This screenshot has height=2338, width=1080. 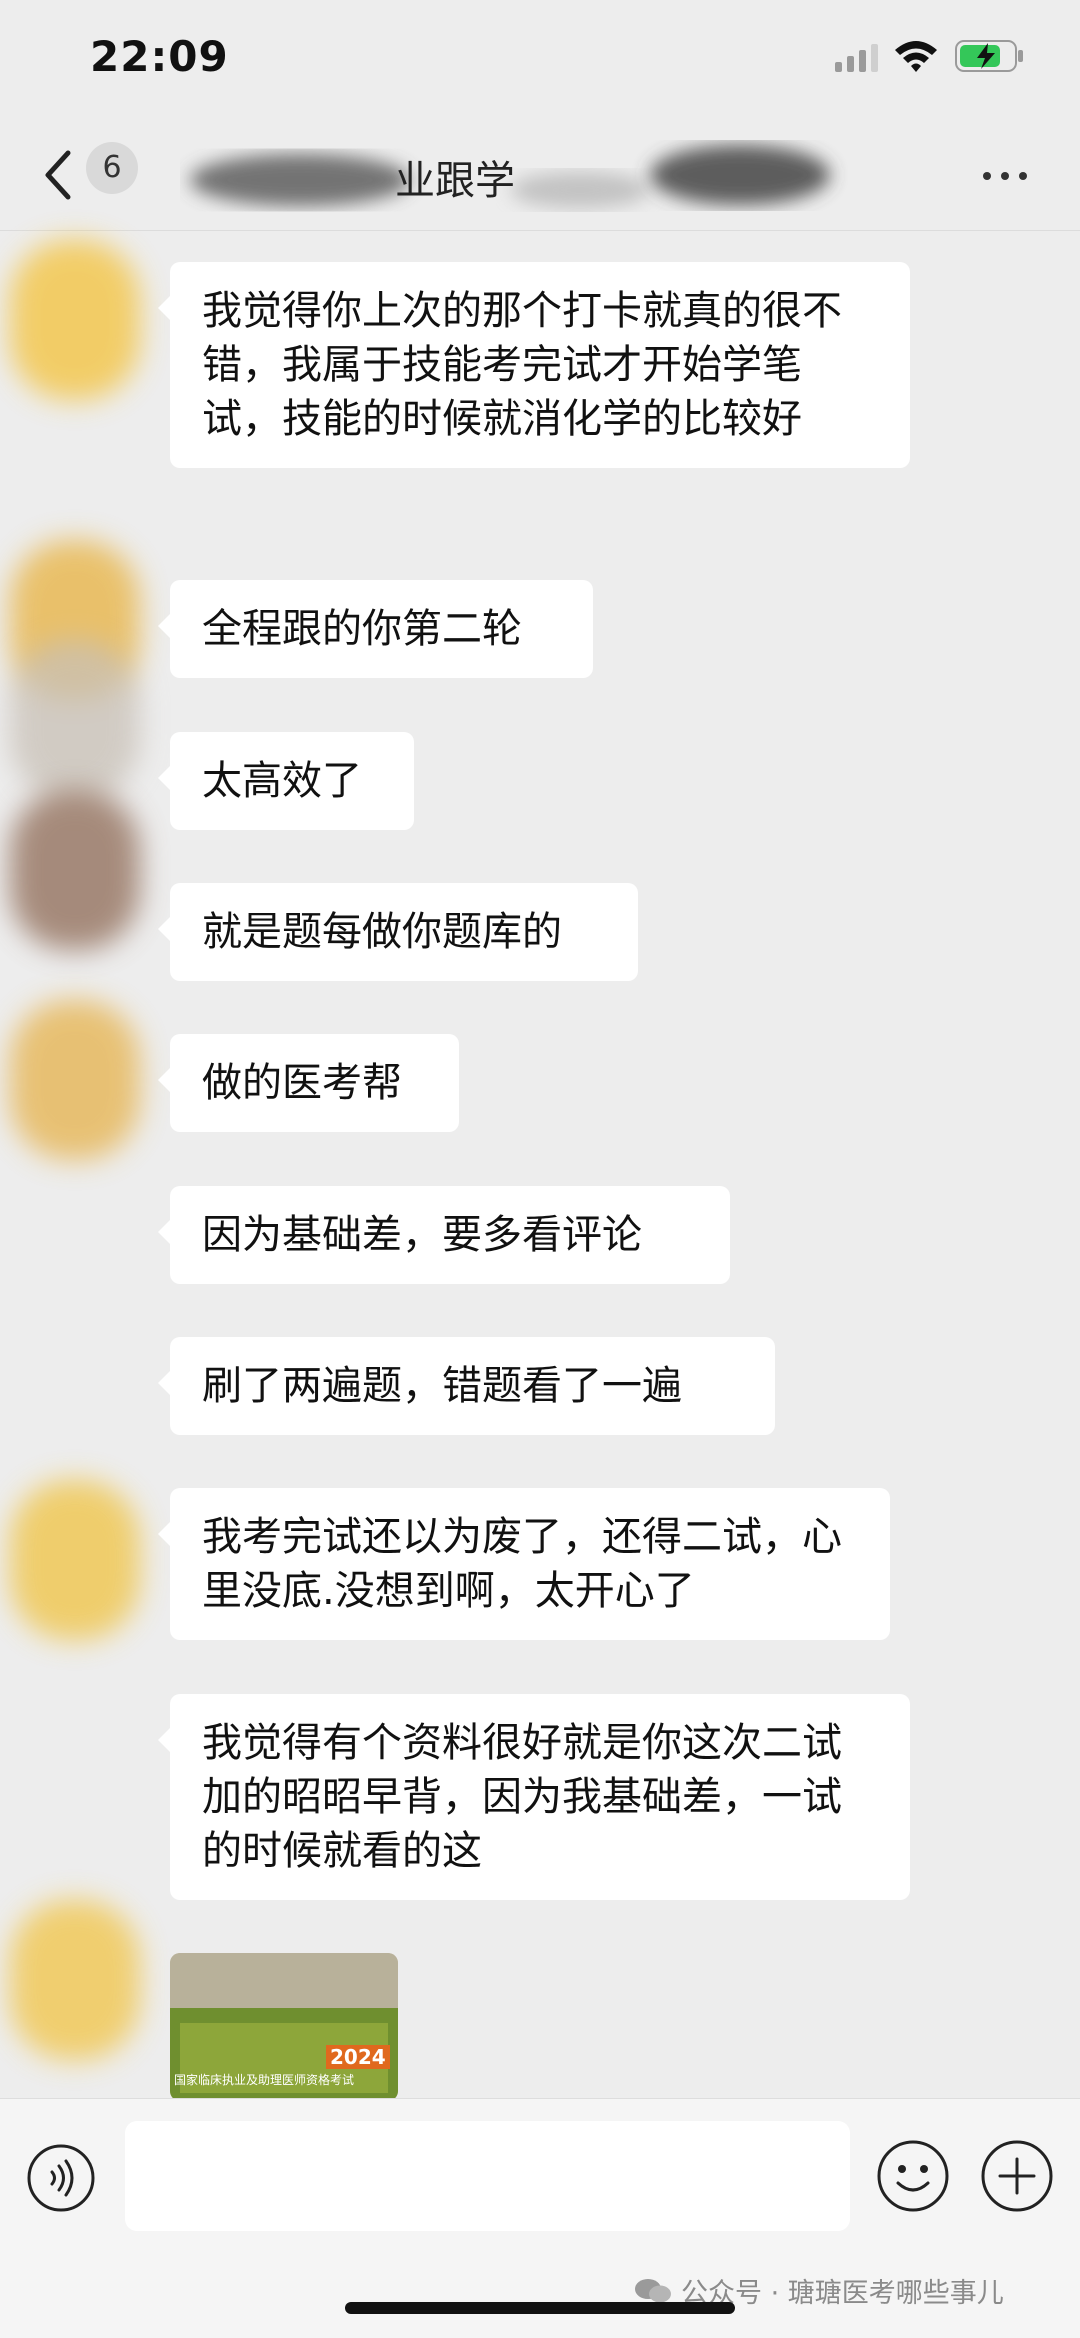 I want to click on message-input, so click(x=487, y=2176).